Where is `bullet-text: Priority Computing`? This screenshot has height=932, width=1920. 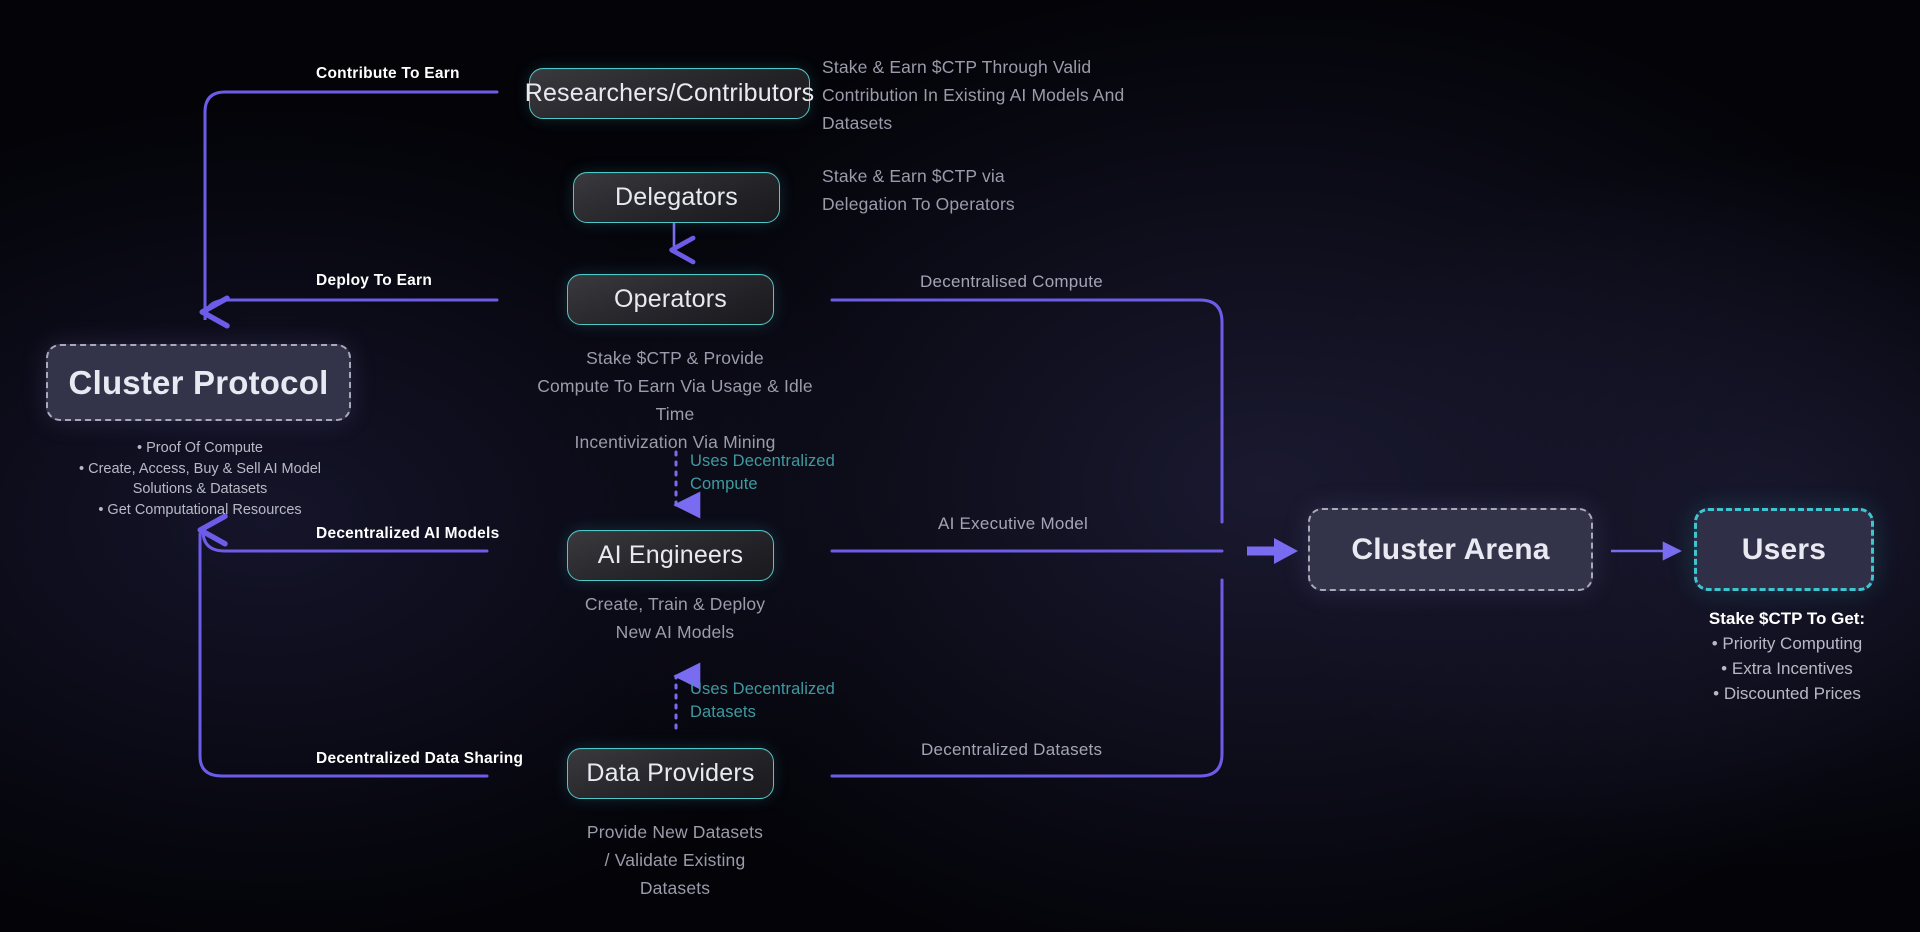 bullet-text: Priority Computing is located at coordinates (1792, 643).